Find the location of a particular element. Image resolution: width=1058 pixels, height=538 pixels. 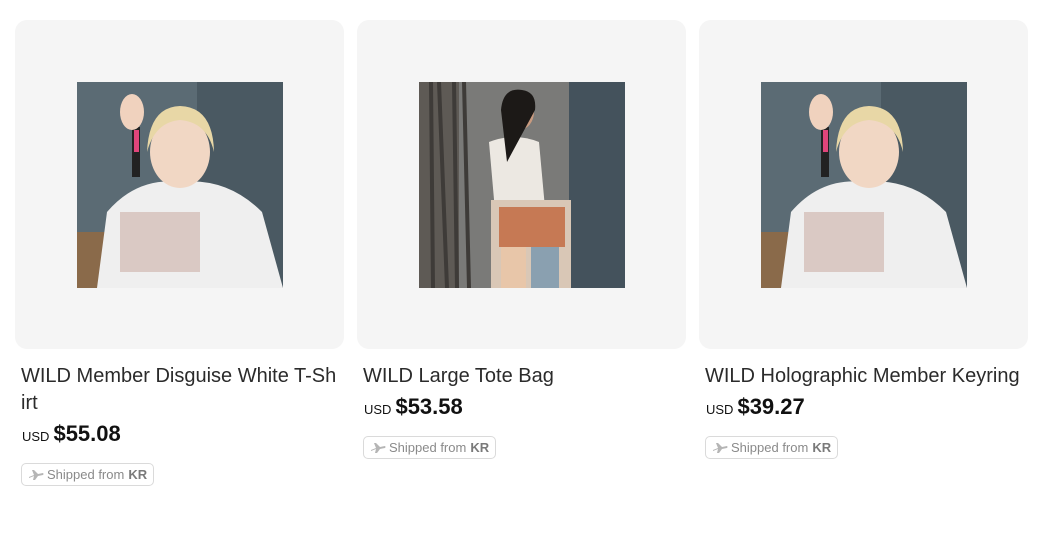

product-title: WILD Member Disguise White T-Shirt is located at coordinates (179, 390).